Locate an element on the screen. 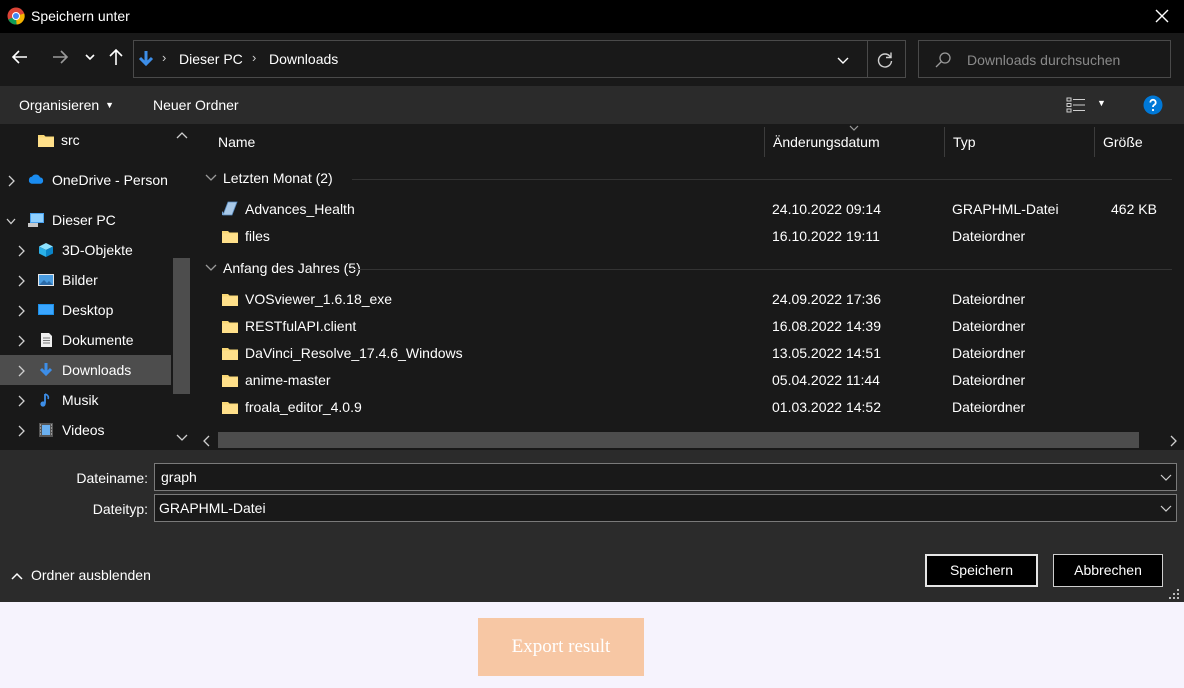 The width and height of the screenshot is (1184, 688). recent-locations-chevron-icon is located at coordinates (90, 57).